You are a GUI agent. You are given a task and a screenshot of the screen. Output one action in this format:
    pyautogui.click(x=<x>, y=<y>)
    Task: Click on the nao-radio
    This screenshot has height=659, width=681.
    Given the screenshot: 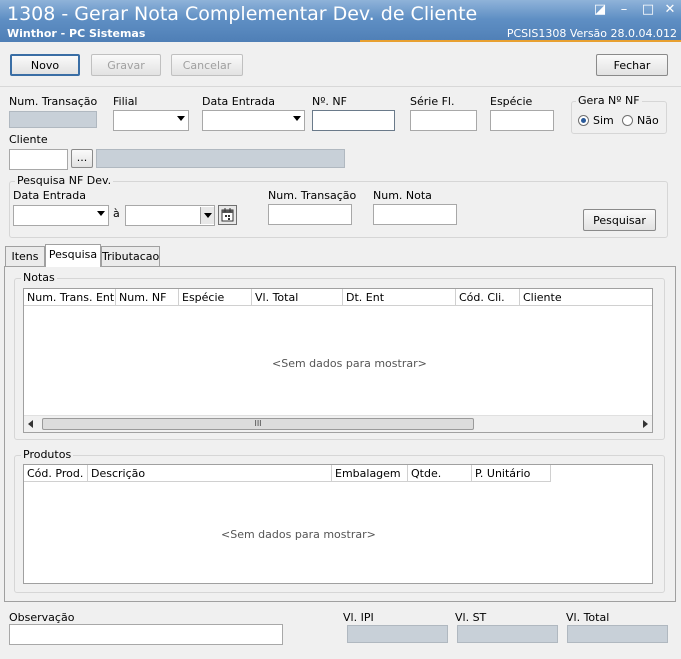 What is the action you would take?
    pyautogui.click(x=627, y=120)
    